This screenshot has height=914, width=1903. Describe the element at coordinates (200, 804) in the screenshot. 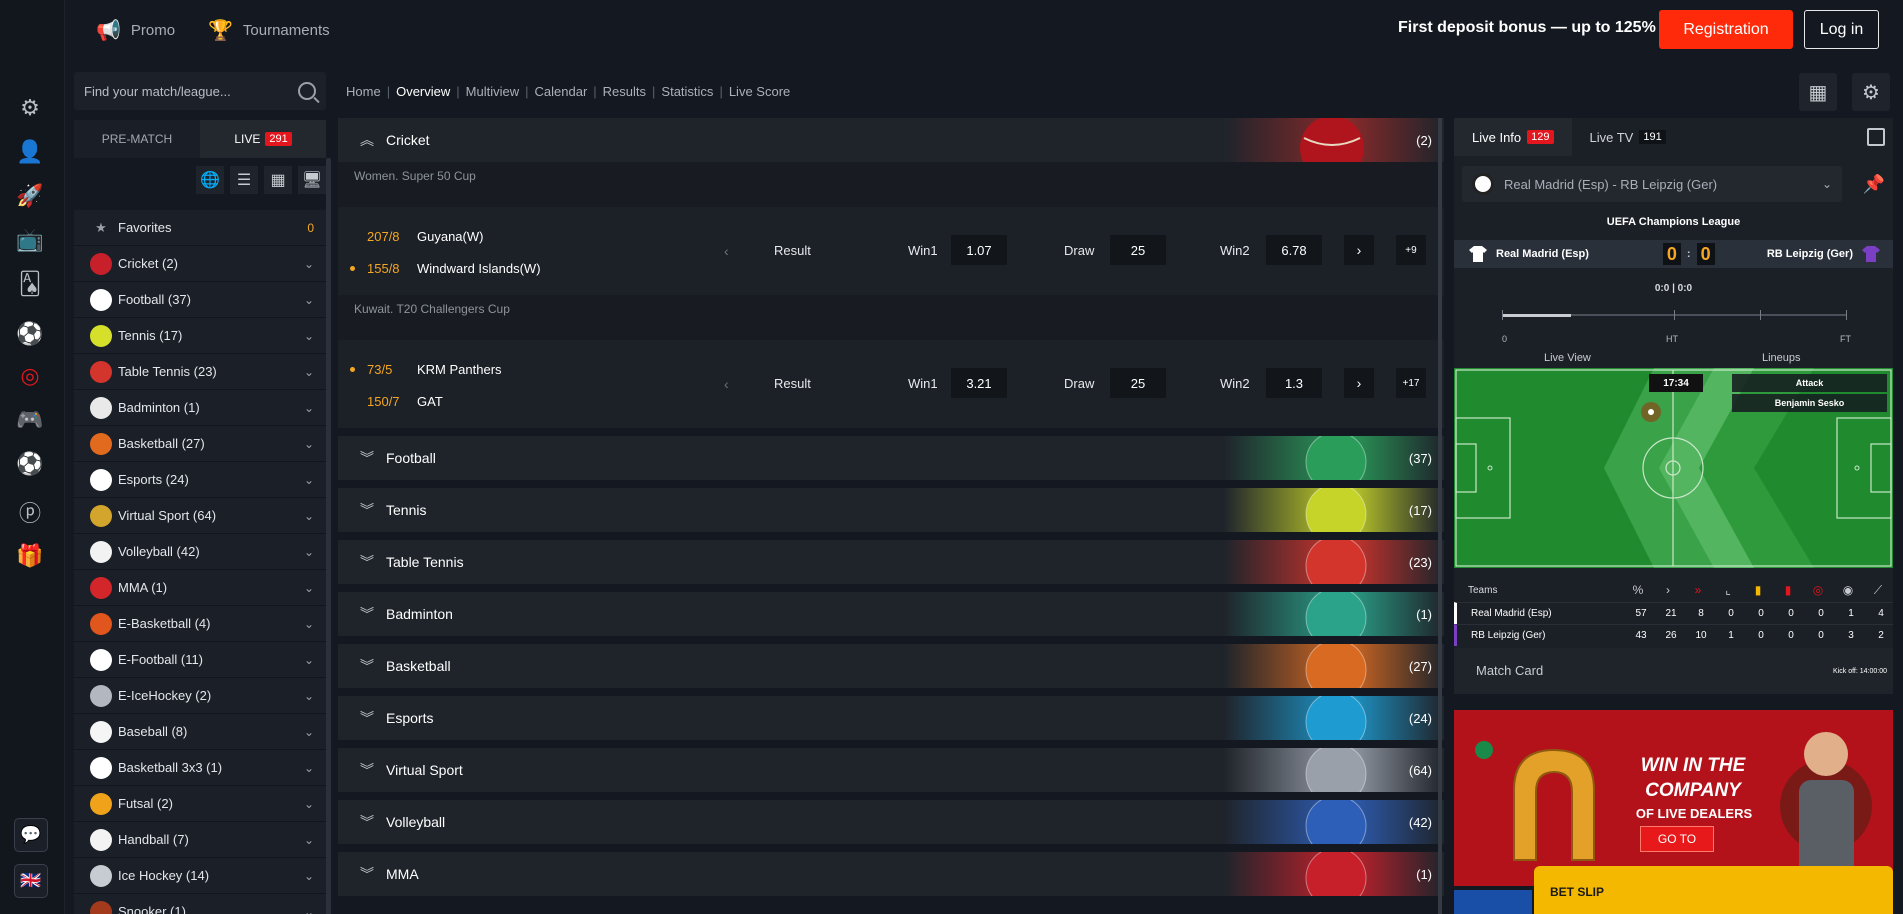

I see `sidebar-sport-item: Futsal (2) ⌄` at that location.